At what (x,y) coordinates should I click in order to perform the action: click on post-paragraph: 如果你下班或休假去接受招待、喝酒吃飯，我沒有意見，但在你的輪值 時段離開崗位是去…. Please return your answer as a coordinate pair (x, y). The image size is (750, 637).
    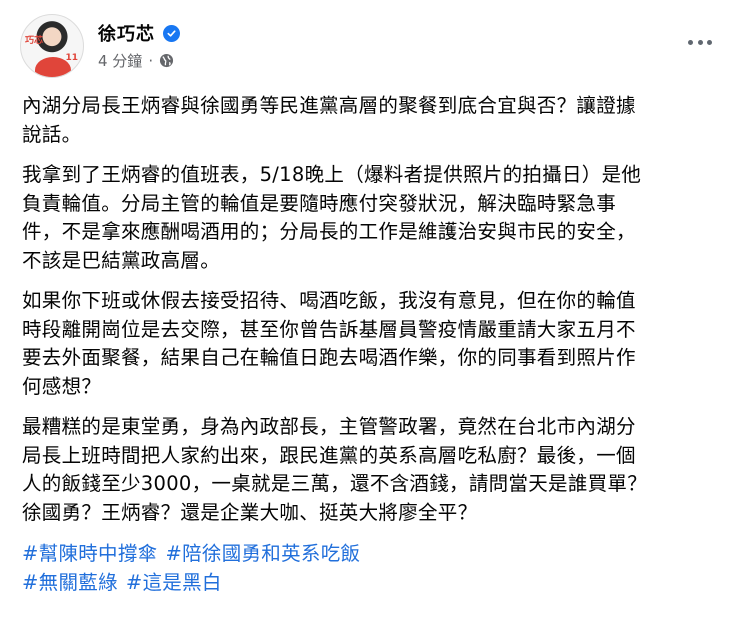
    Looking at the image, I should click on (329, 343).